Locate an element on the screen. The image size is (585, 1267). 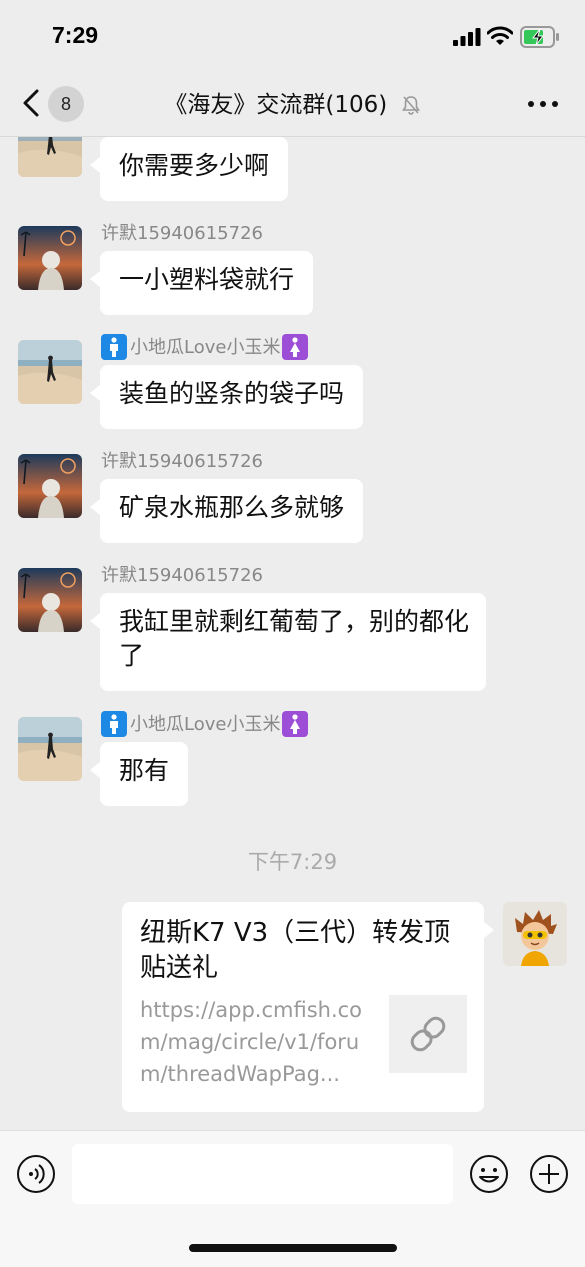
link-thumbnail is located at coordinates (428, 1034).